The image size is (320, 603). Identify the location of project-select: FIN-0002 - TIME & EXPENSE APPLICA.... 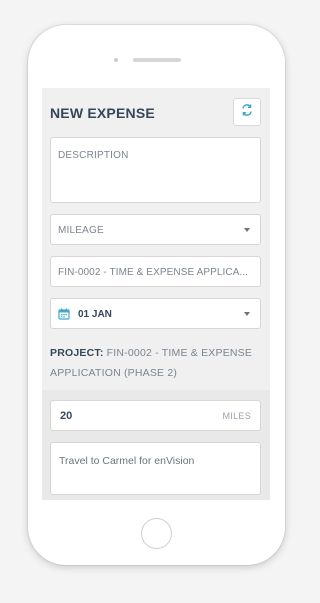
(155, 271).